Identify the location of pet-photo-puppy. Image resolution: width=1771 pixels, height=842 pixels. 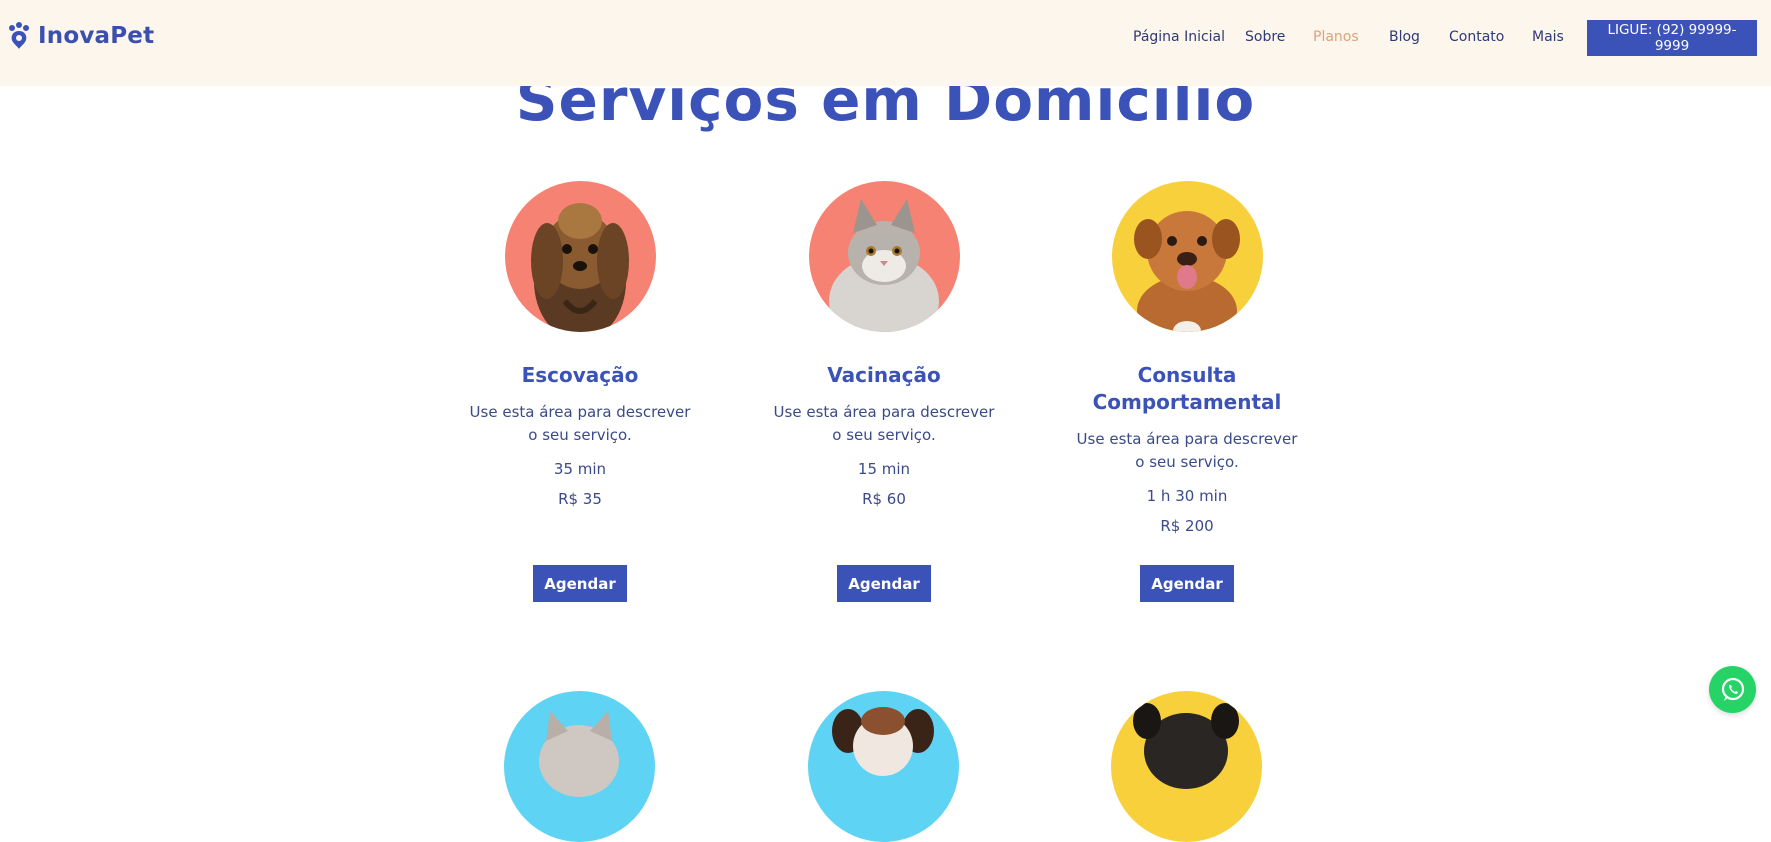
(1187, 256).